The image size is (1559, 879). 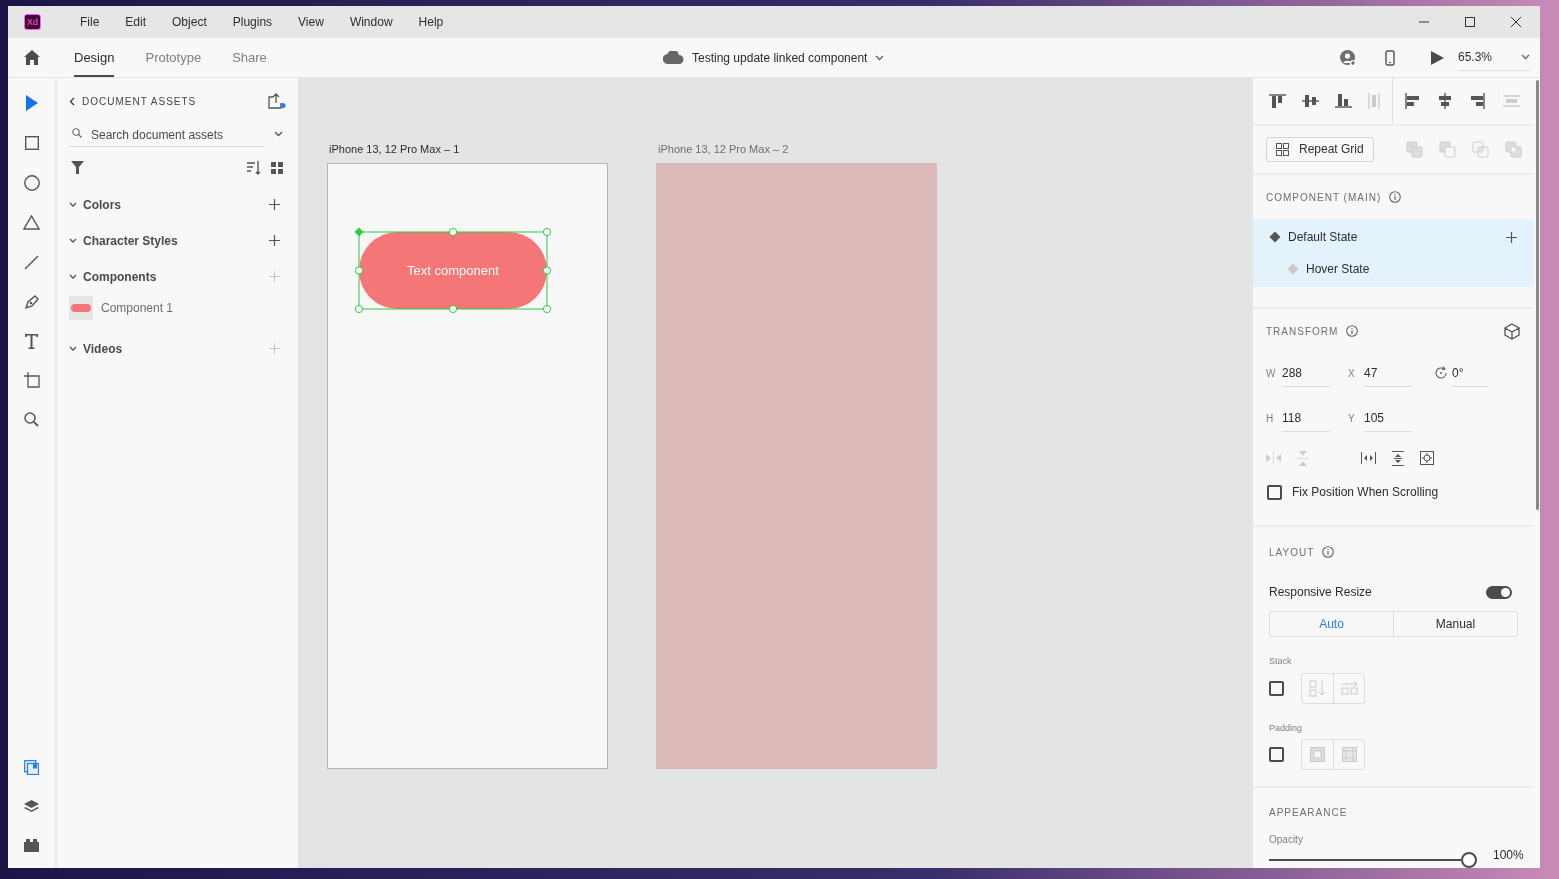 I want to click on rotate-icon, so click(x=1441, y=373).